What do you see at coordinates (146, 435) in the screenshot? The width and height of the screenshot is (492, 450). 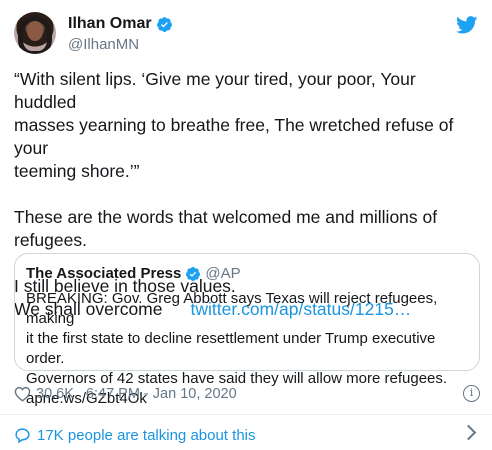 I see `talking-about-label: 17K people are talking about this` at bounding box center [146, 435].